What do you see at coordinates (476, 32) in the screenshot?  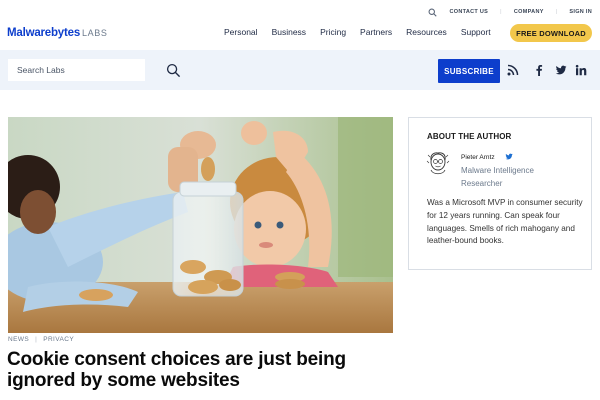 I see `nav-item-support: Support` at bounding box center [476, 32].